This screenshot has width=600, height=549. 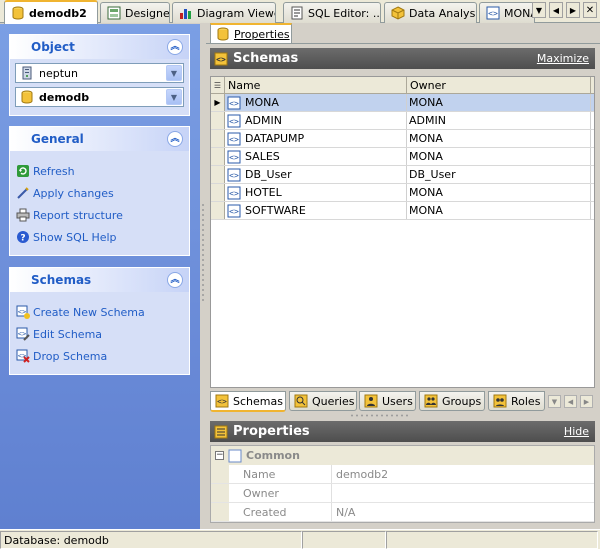 I want to click on schema-icon: <>, so click(x=234, y=102).